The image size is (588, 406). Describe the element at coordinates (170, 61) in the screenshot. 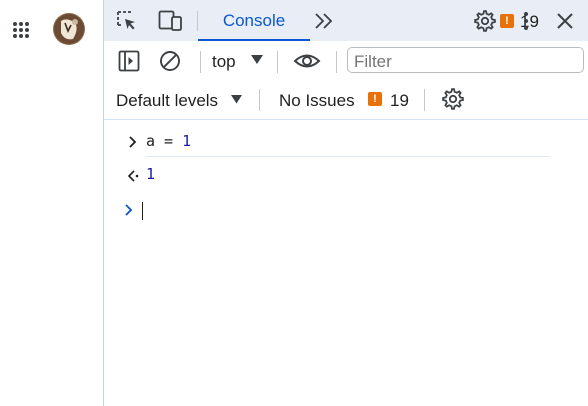

I see `clear-console-icon` at that location.